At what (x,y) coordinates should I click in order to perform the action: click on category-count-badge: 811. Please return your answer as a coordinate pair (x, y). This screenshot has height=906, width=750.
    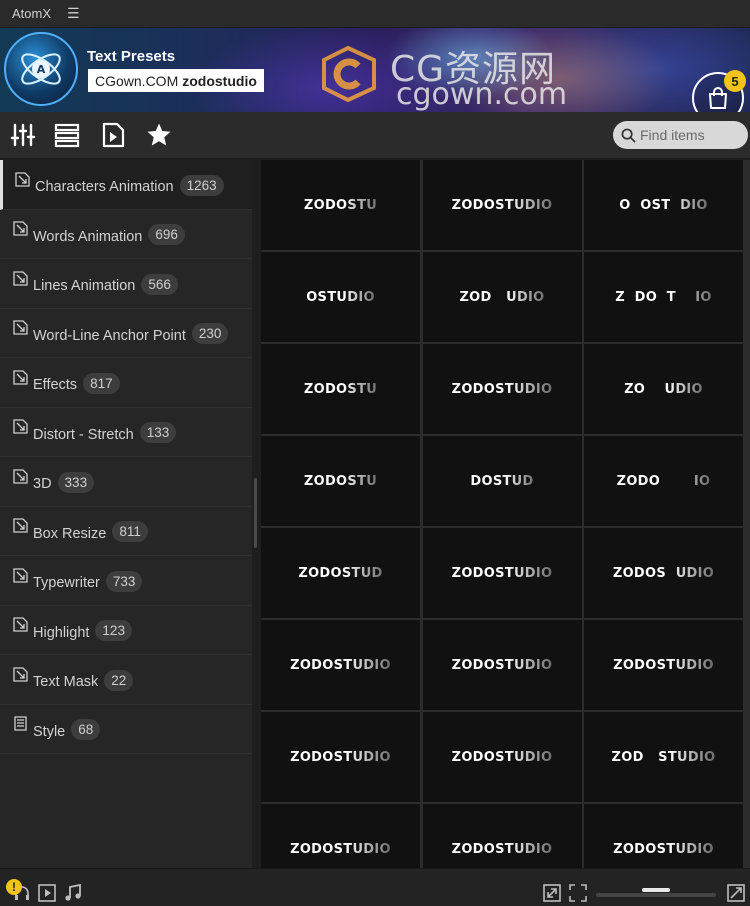
    Looking at the image, I should click on (130, 532).